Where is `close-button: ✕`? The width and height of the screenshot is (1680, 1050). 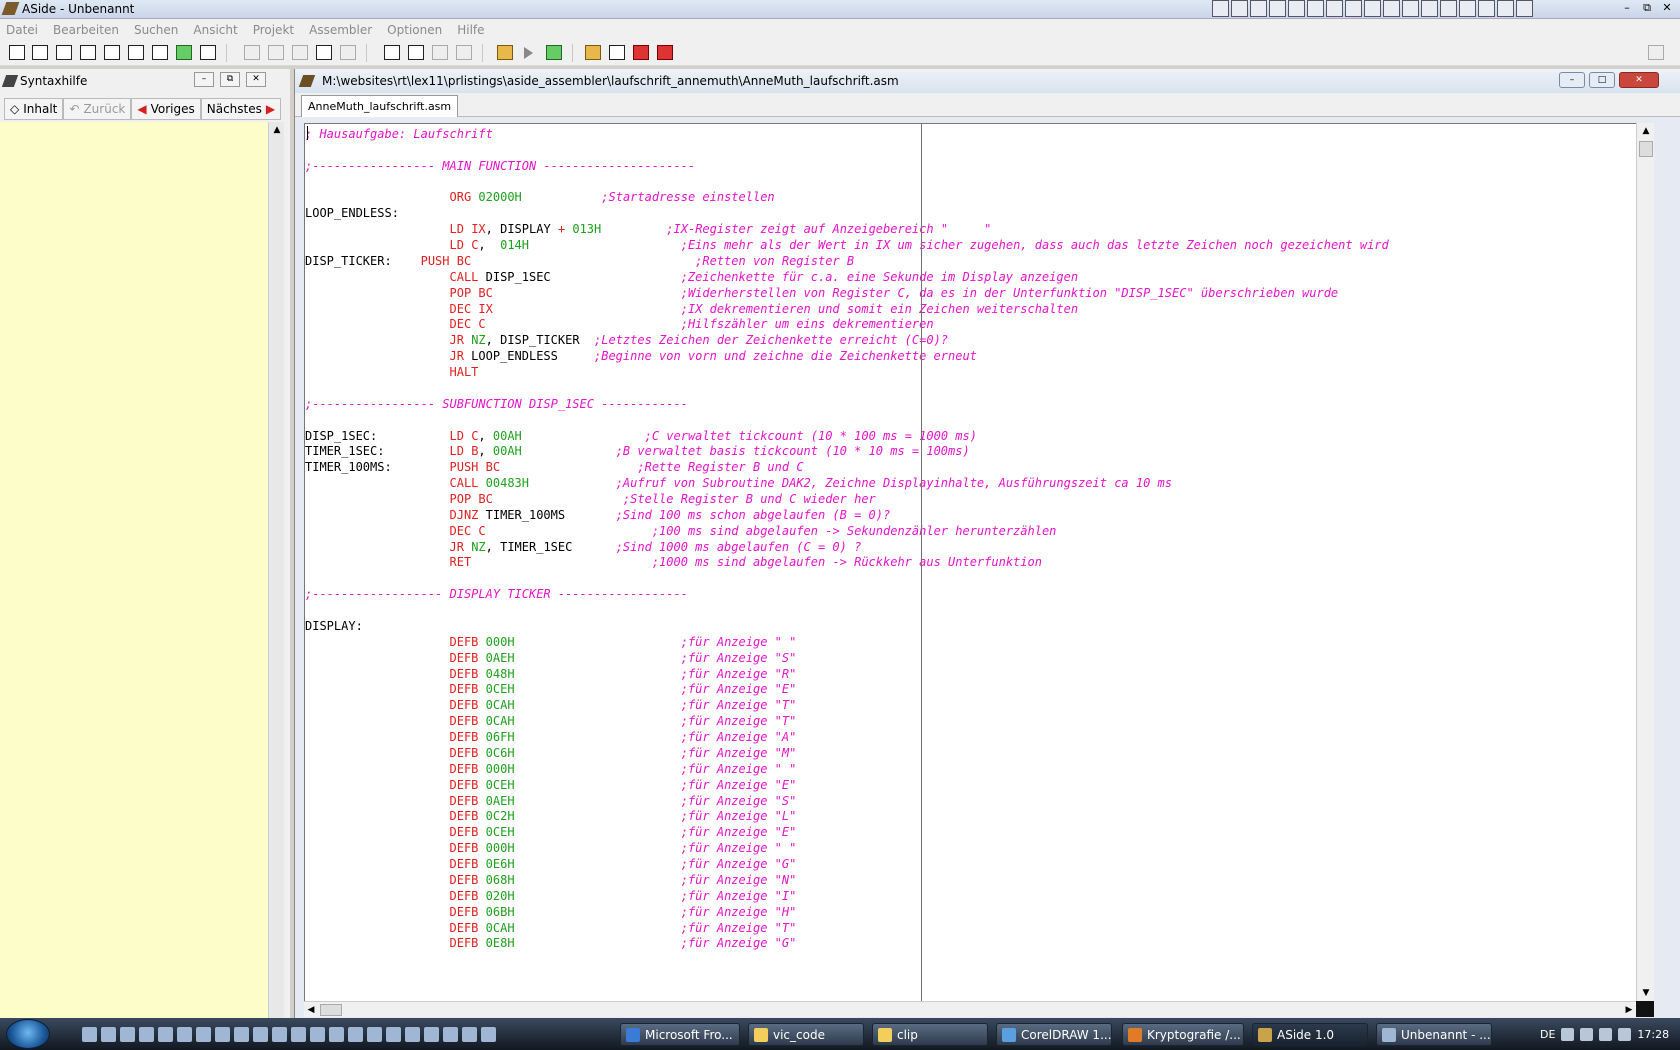
close-button: ✕ is located at coordinates (1667, 9).